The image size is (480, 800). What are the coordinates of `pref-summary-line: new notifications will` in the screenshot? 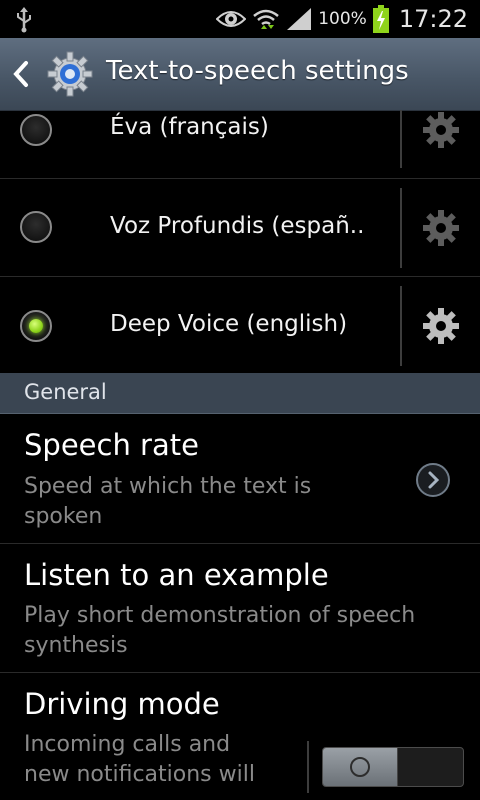 It's located at (139, 774).